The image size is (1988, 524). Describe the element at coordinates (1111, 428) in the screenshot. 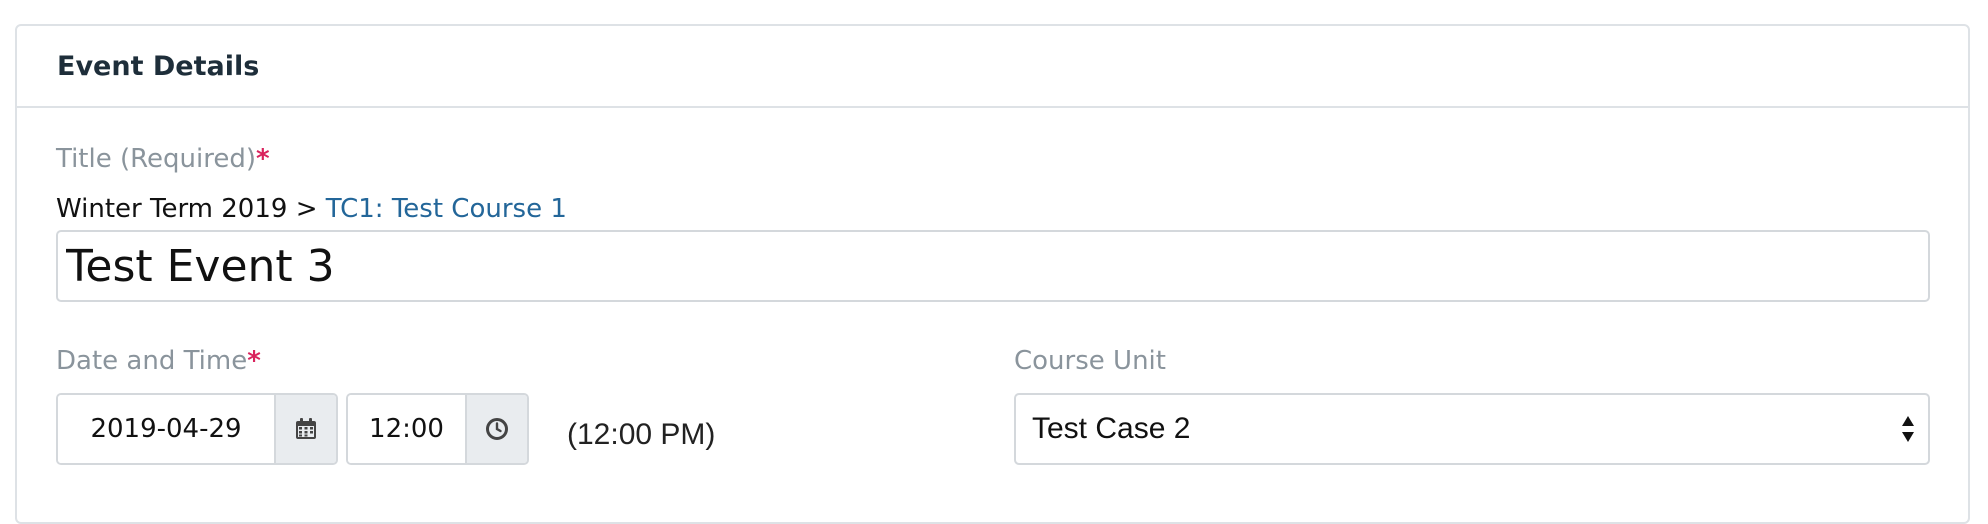

I see `course-unit-selected: Test Case 2` at that location.